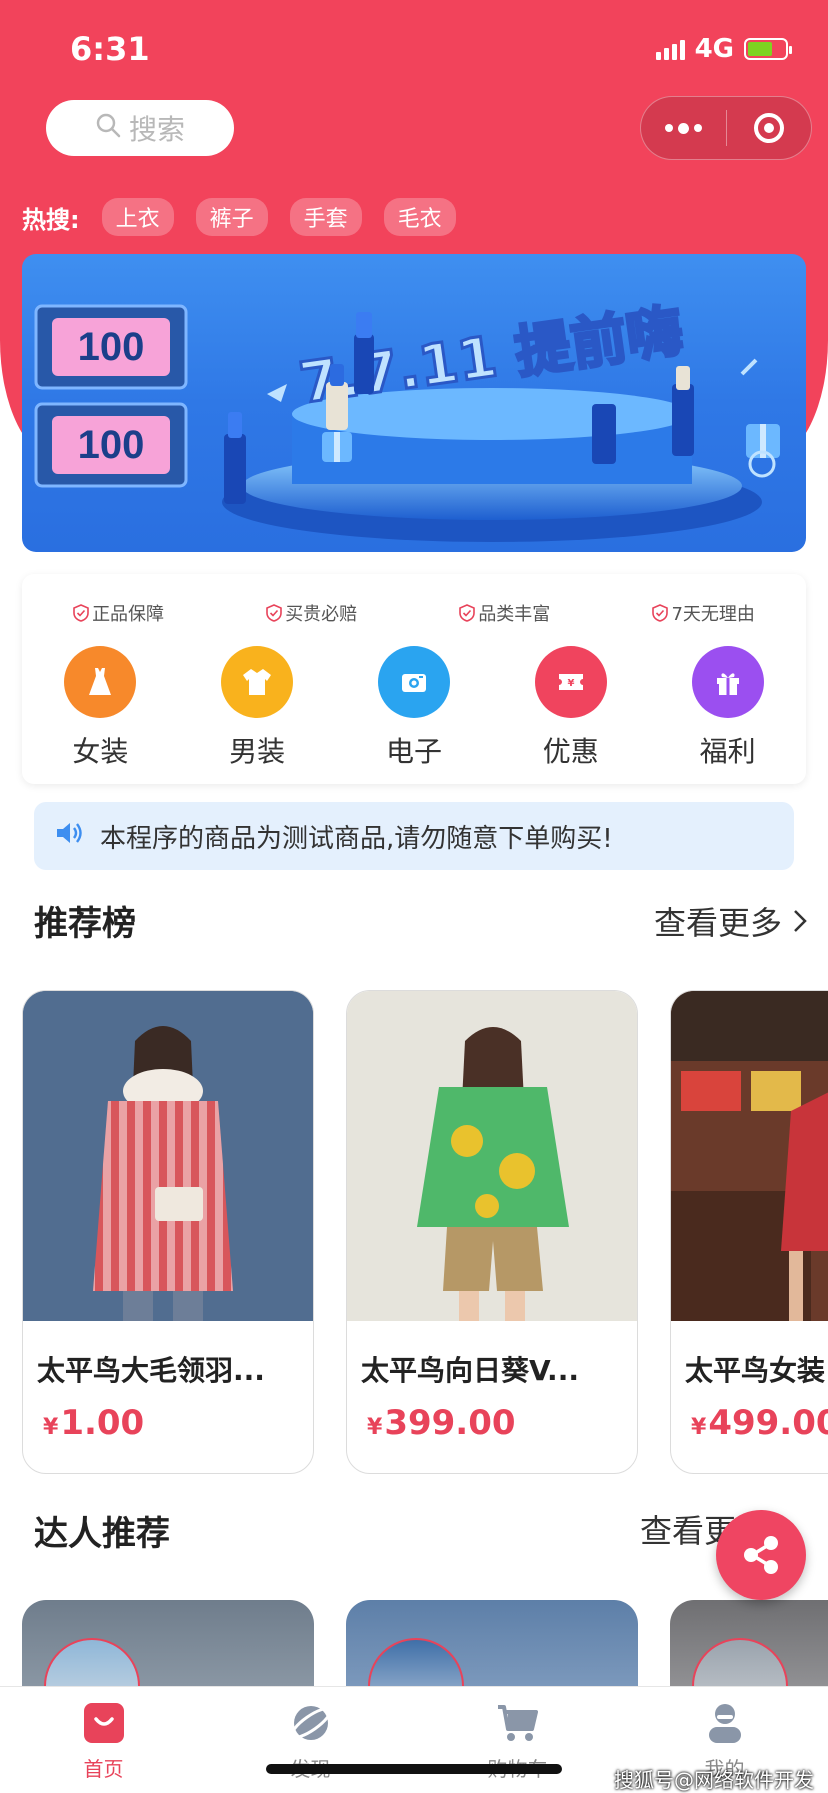  I want to click on search-placeholder: 搜索, so click(156, 129).